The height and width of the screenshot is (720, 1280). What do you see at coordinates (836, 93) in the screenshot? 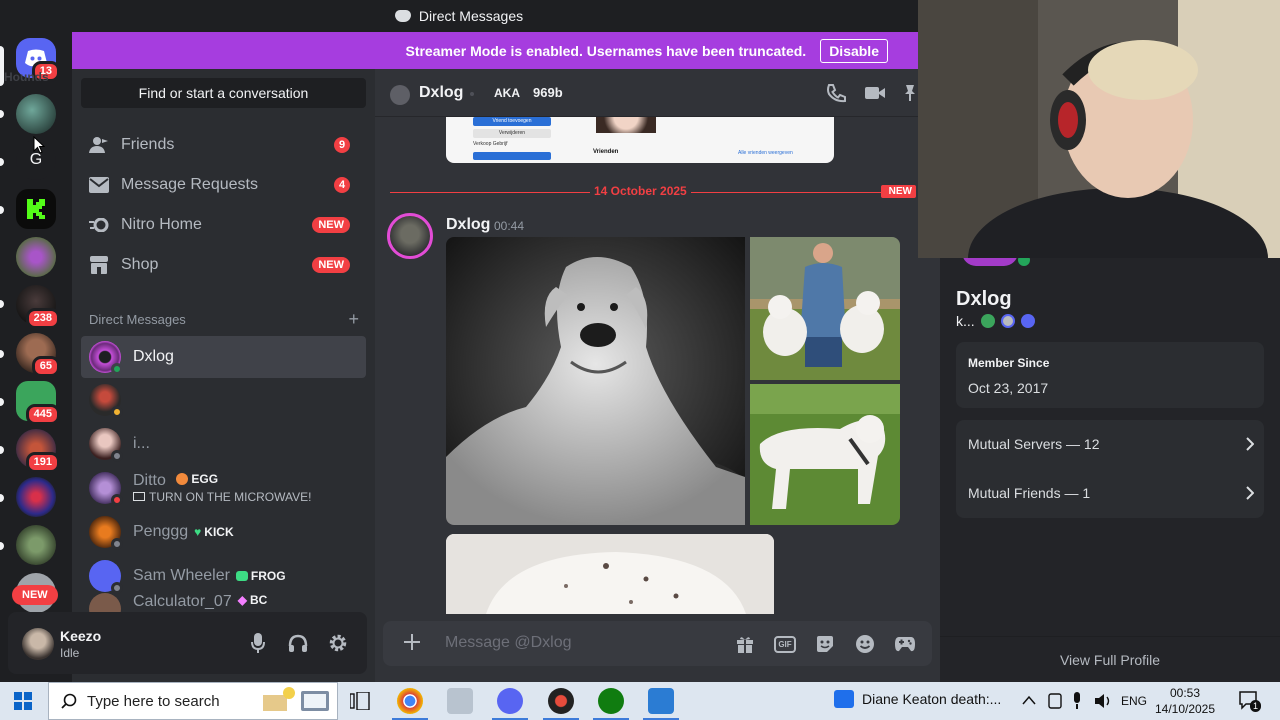
I see `voice-call-icon` at bounding box center [836, 93].